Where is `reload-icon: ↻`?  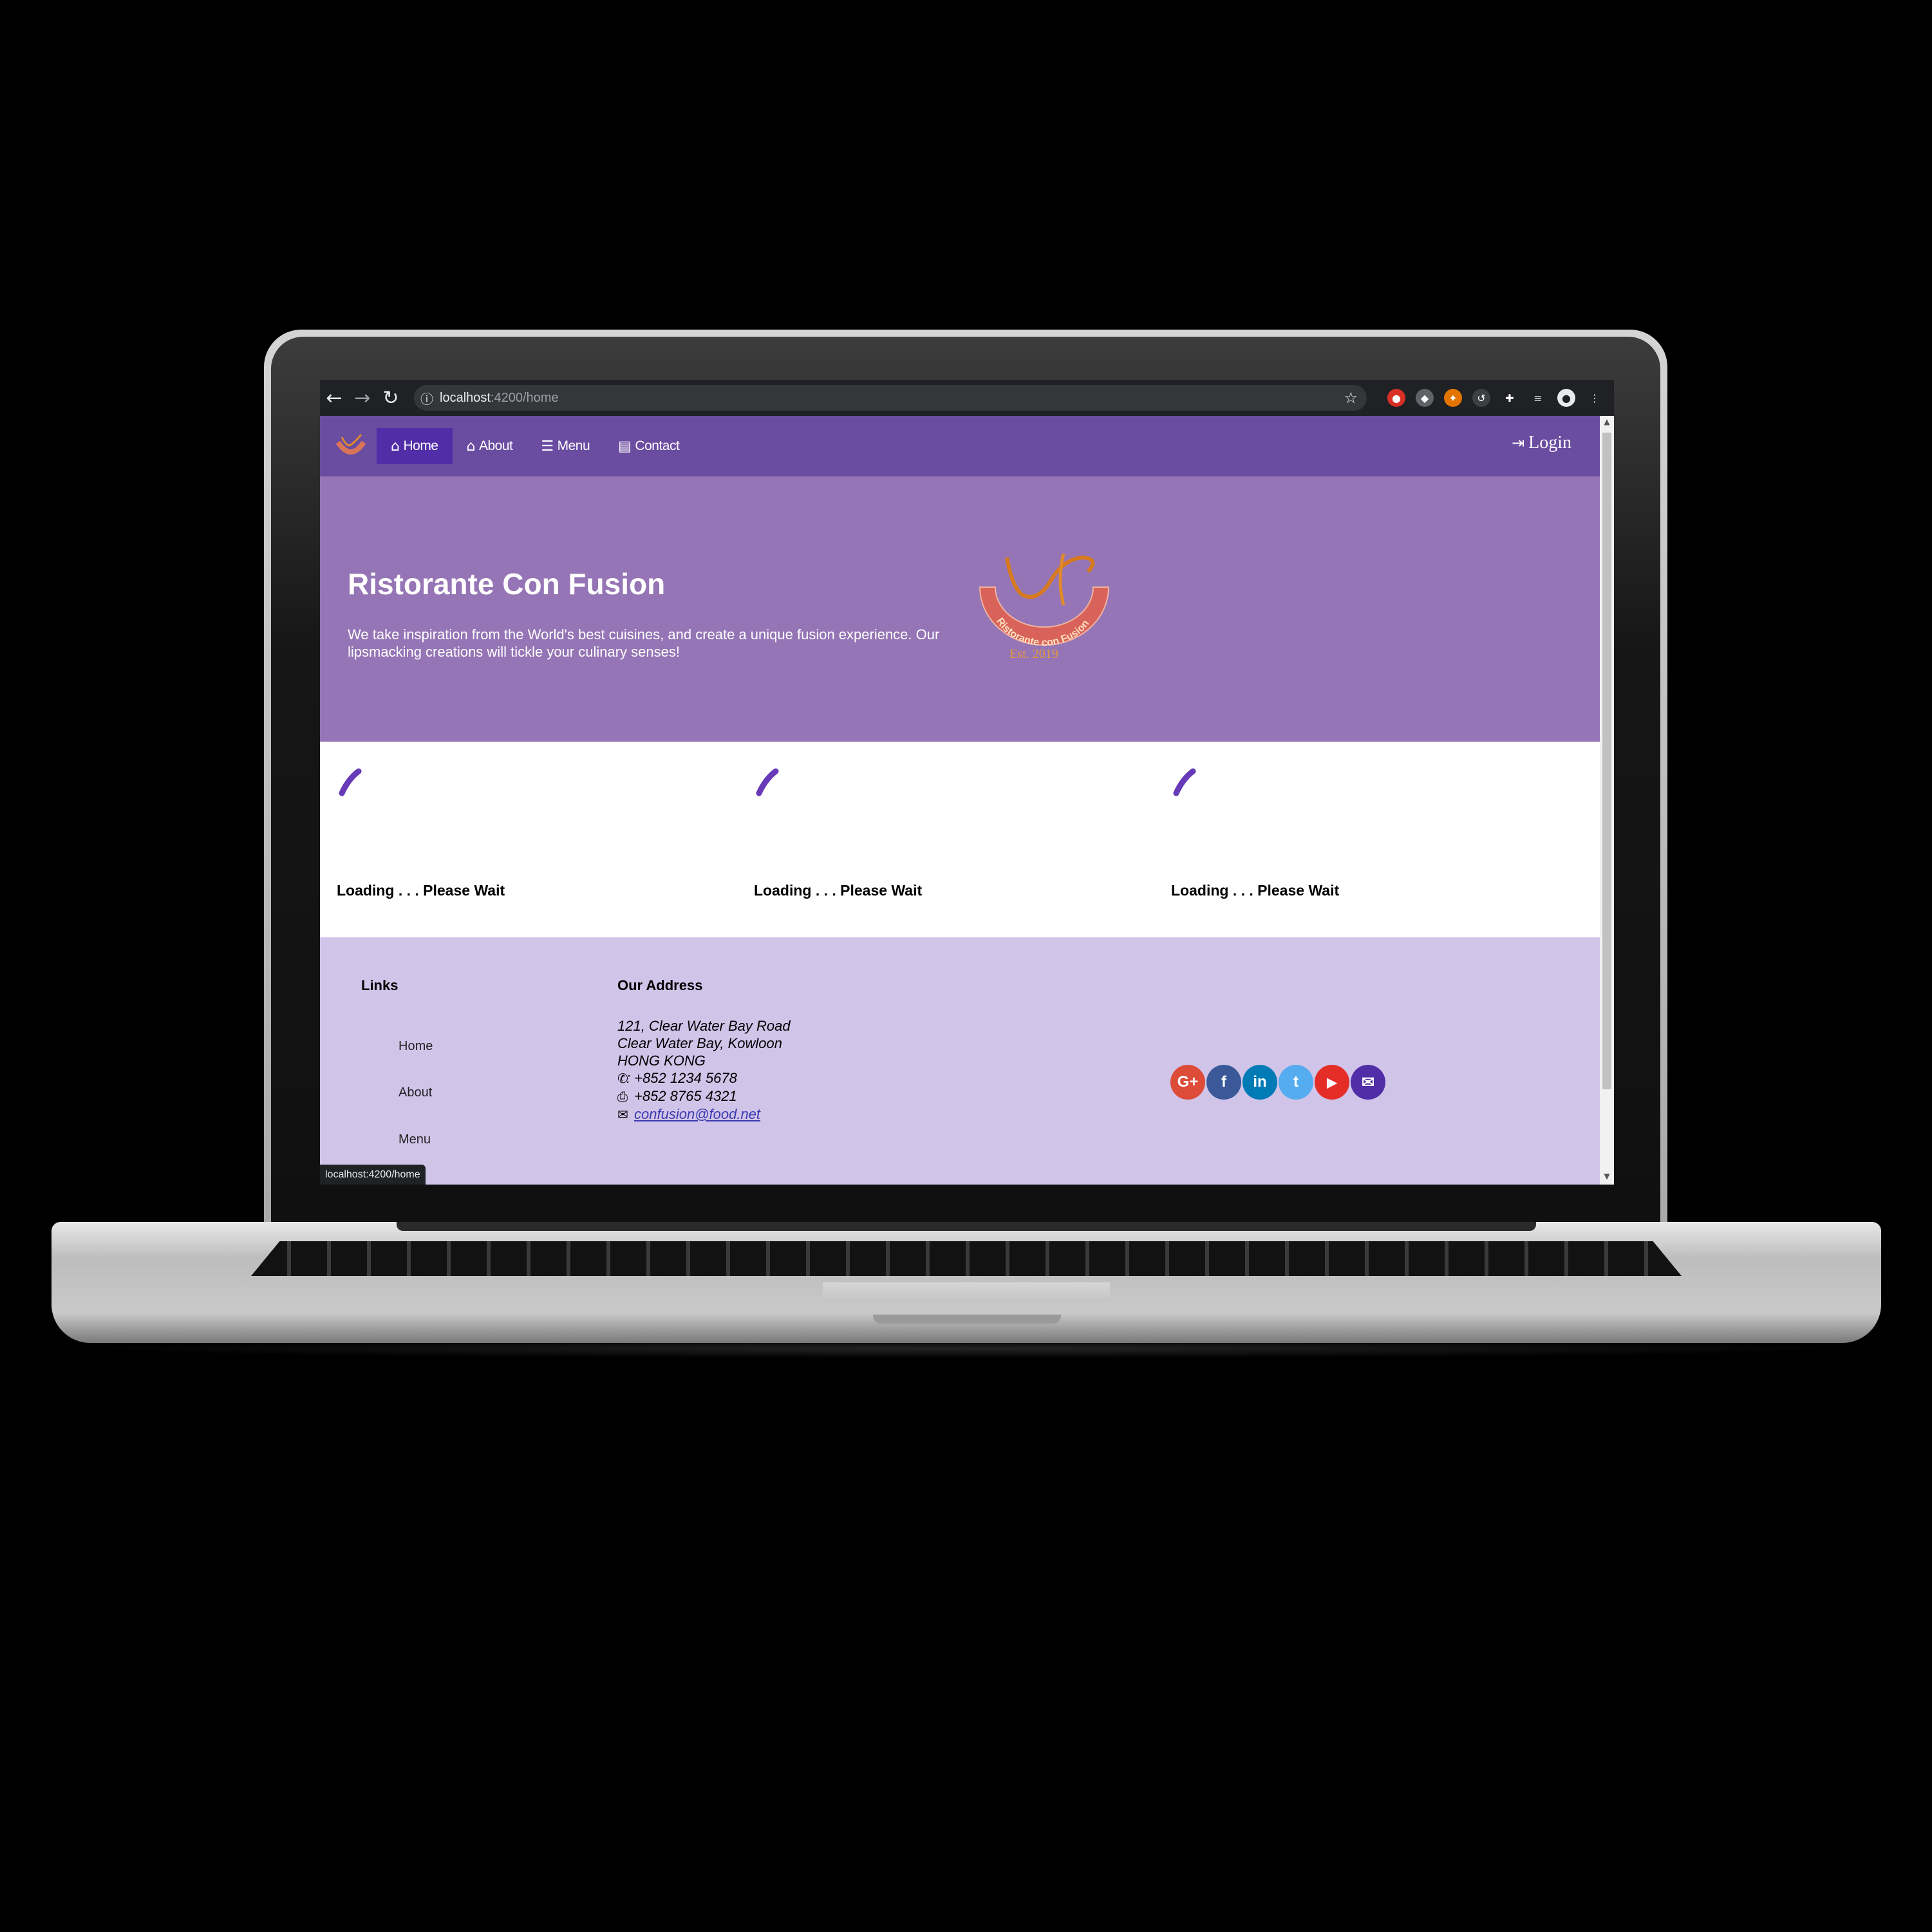 reload-icon: ↻ is located at coordinates (391, 398).